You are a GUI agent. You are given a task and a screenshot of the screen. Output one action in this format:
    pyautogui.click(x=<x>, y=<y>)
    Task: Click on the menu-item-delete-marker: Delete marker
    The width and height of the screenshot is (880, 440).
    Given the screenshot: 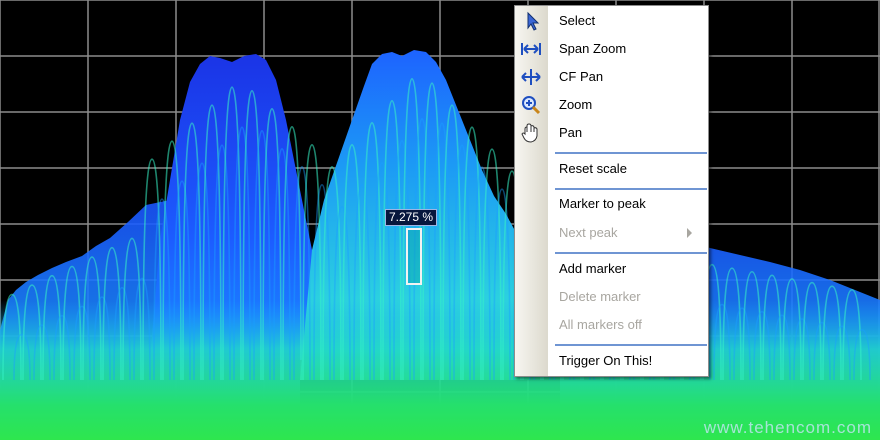 What is the action you would take?
    pyautogui.click(x=611, y=297)
    